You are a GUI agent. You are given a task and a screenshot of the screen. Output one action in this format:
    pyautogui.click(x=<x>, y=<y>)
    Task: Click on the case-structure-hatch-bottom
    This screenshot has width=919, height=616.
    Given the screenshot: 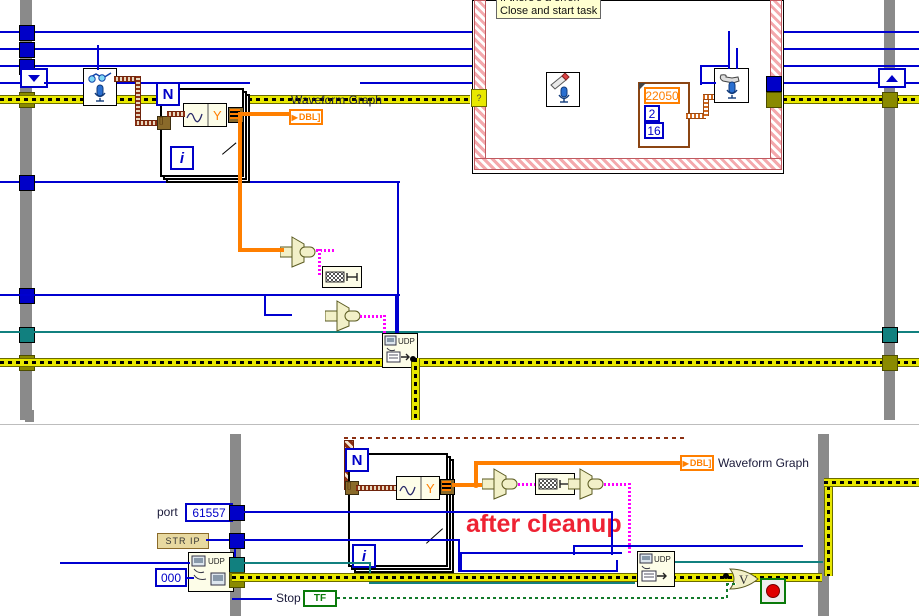 What is the action you would take?
    pyautogui.click(x=628, y=164)
    